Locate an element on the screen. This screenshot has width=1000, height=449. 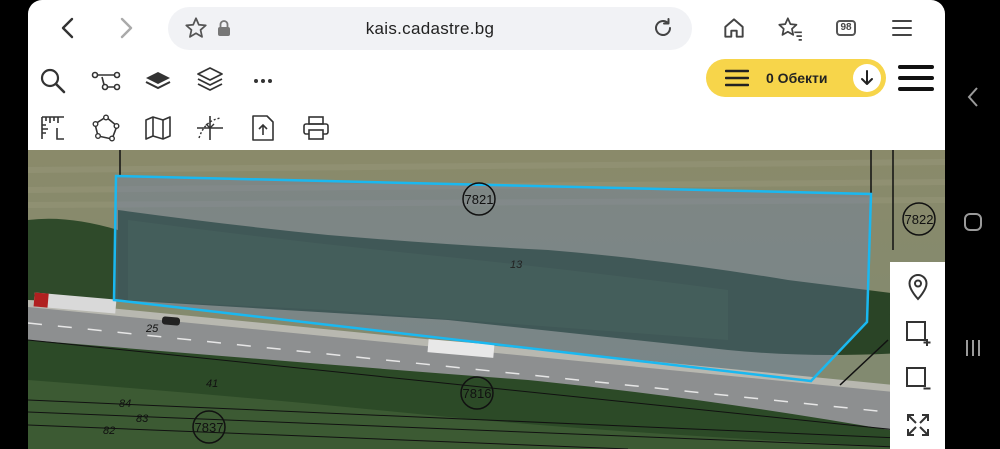
download-icon is located at coordinates (867, 78).